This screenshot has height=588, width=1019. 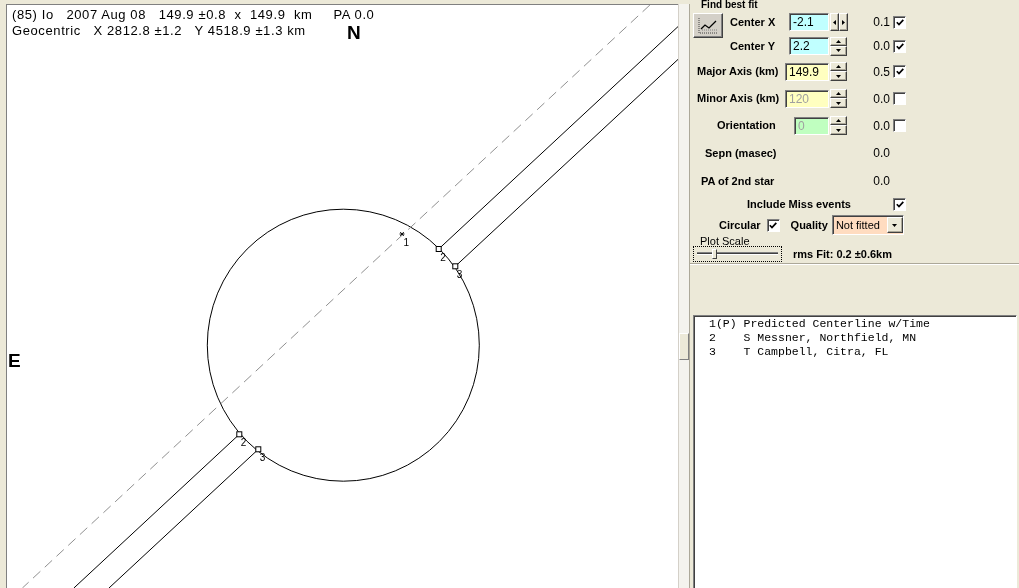 What do you see at coordinates (842, 254) in the screenshot?
I see `rms-fit-text: rms Fit: 0.2 ±0.6km` at bounding box center [842, 254].